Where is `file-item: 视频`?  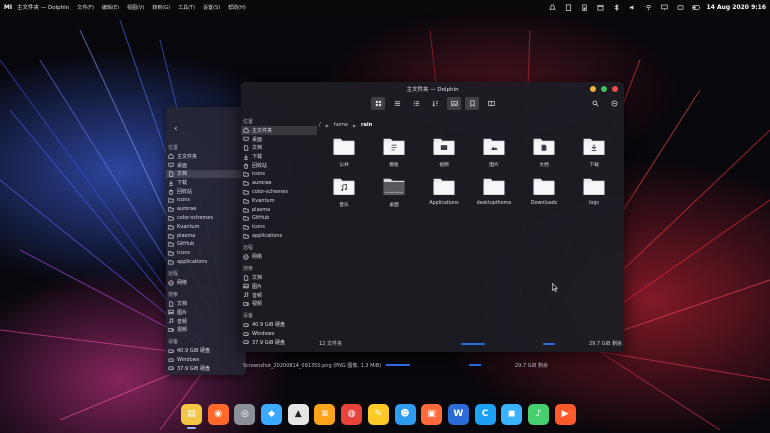
file-item: 视频 is located at coordinates (444, 153).